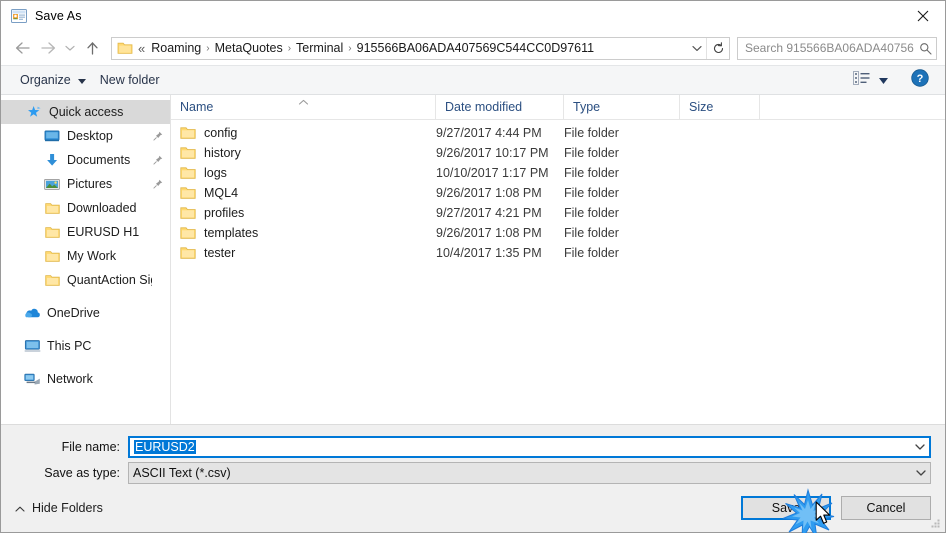 Image resolution: width=946 pixels, height=533 pixels. Describe the element at coordinates (224, 213) in the screenshot. I see `file-name: profiles` at that location.